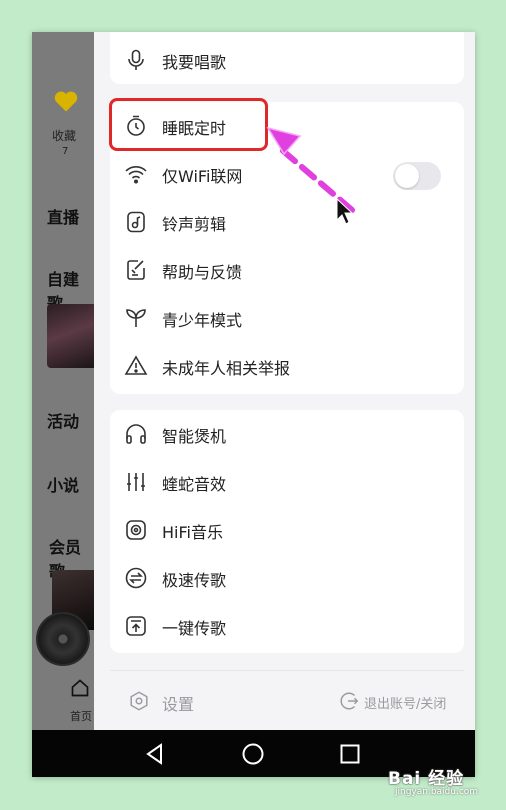  I want to click on menu-item-help-feedback: 帮助与反馈, so click(287, 270).